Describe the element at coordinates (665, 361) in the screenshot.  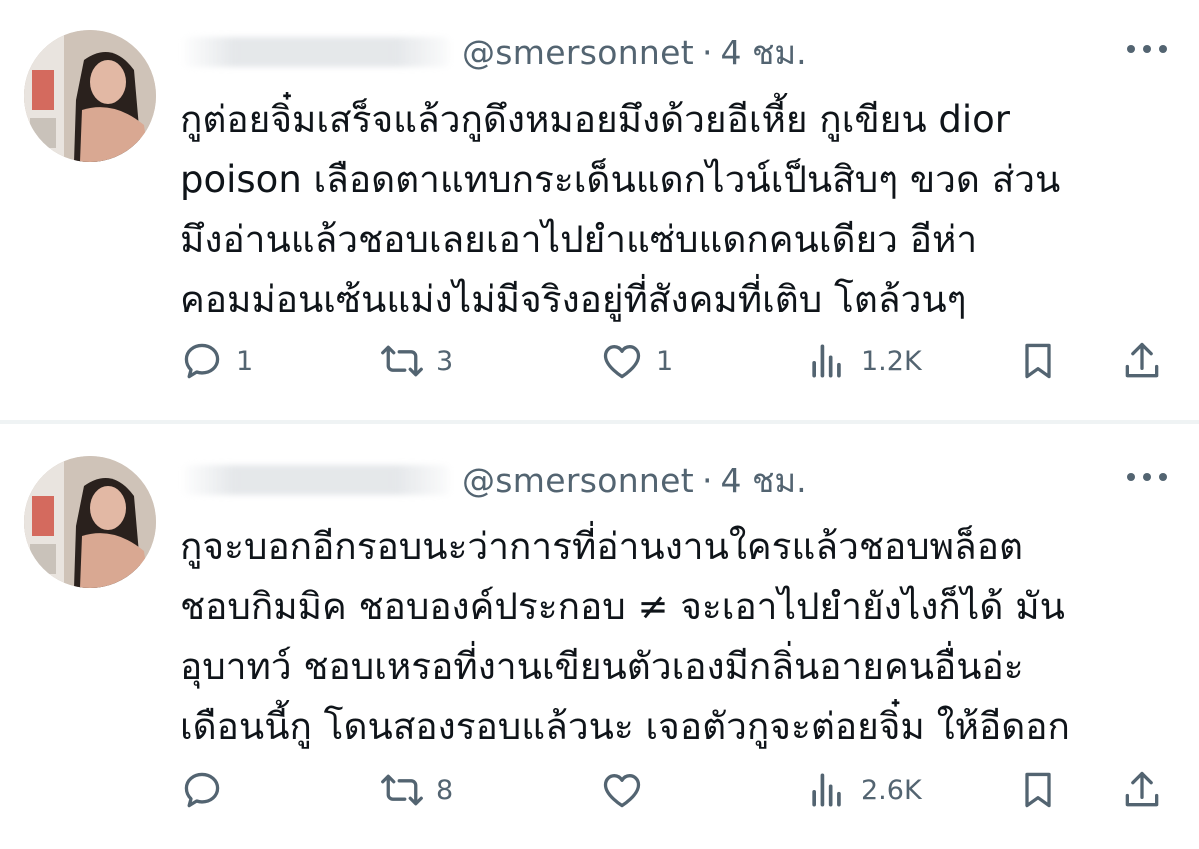
I see `like-count: 1` at that location.